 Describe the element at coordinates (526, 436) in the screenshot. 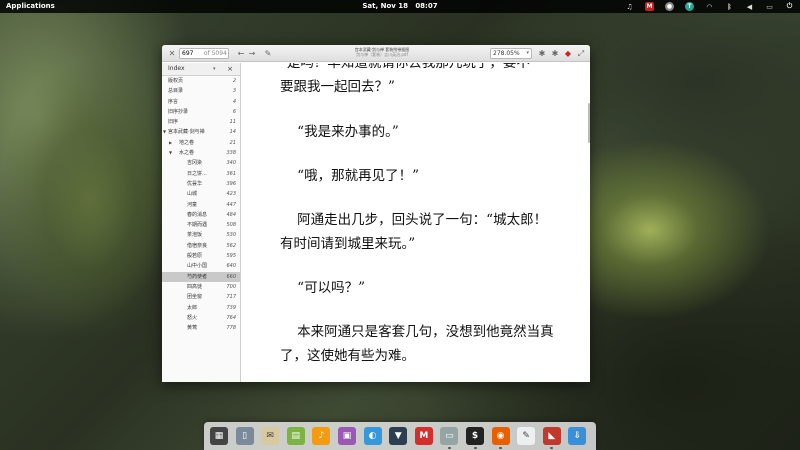

I see `editor-icon: ✎` at that location.